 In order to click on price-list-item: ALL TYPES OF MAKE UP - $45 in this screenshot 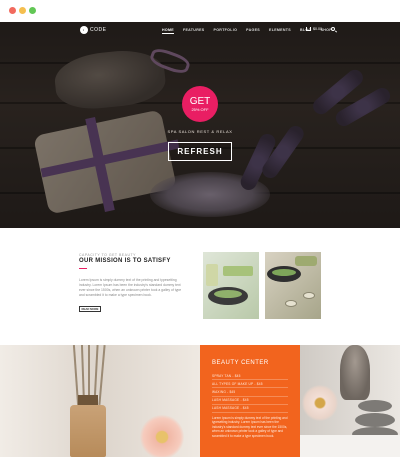, I will do `click(250, 384)`.